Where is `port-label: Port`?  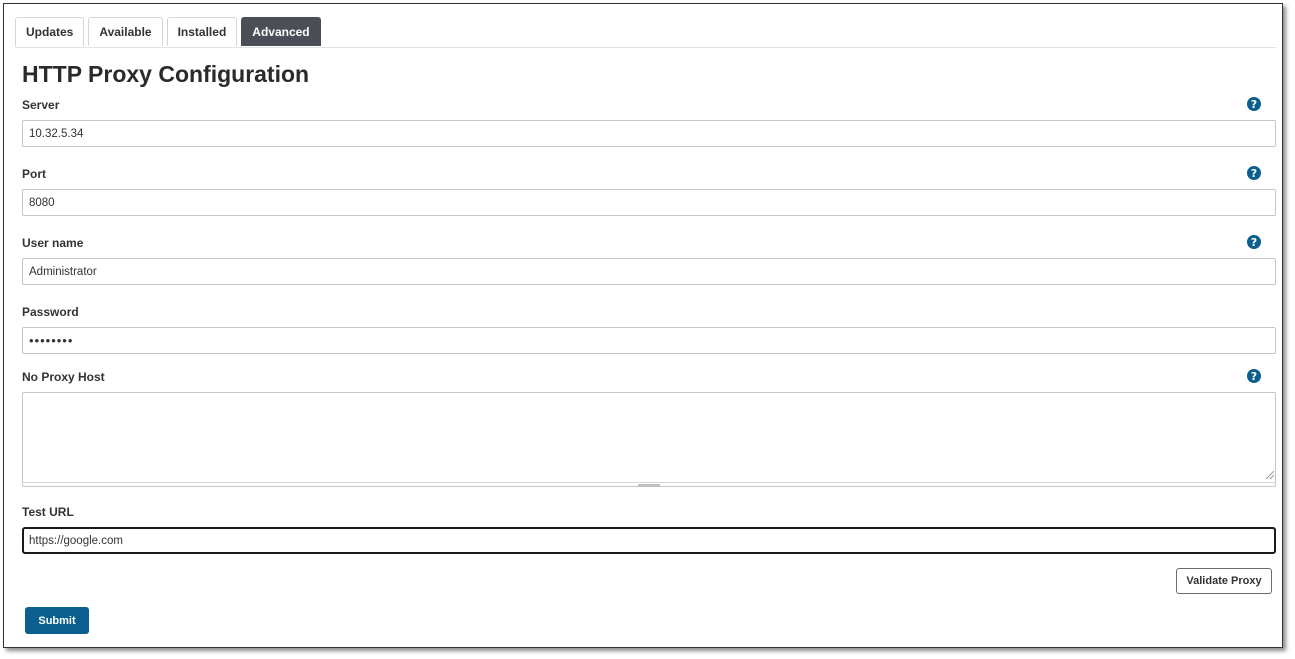
port-label: Port is located at coordinates (34, 174).